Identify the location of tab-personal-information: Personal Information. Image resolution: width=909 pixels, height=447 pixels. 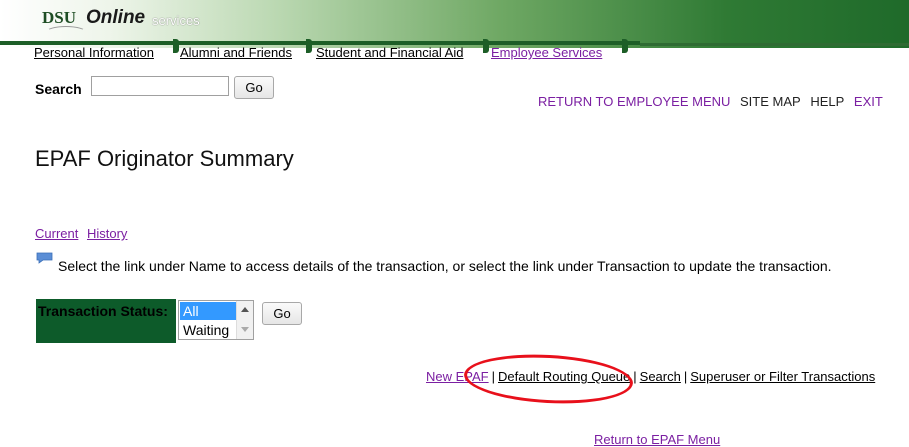
(94, 52).